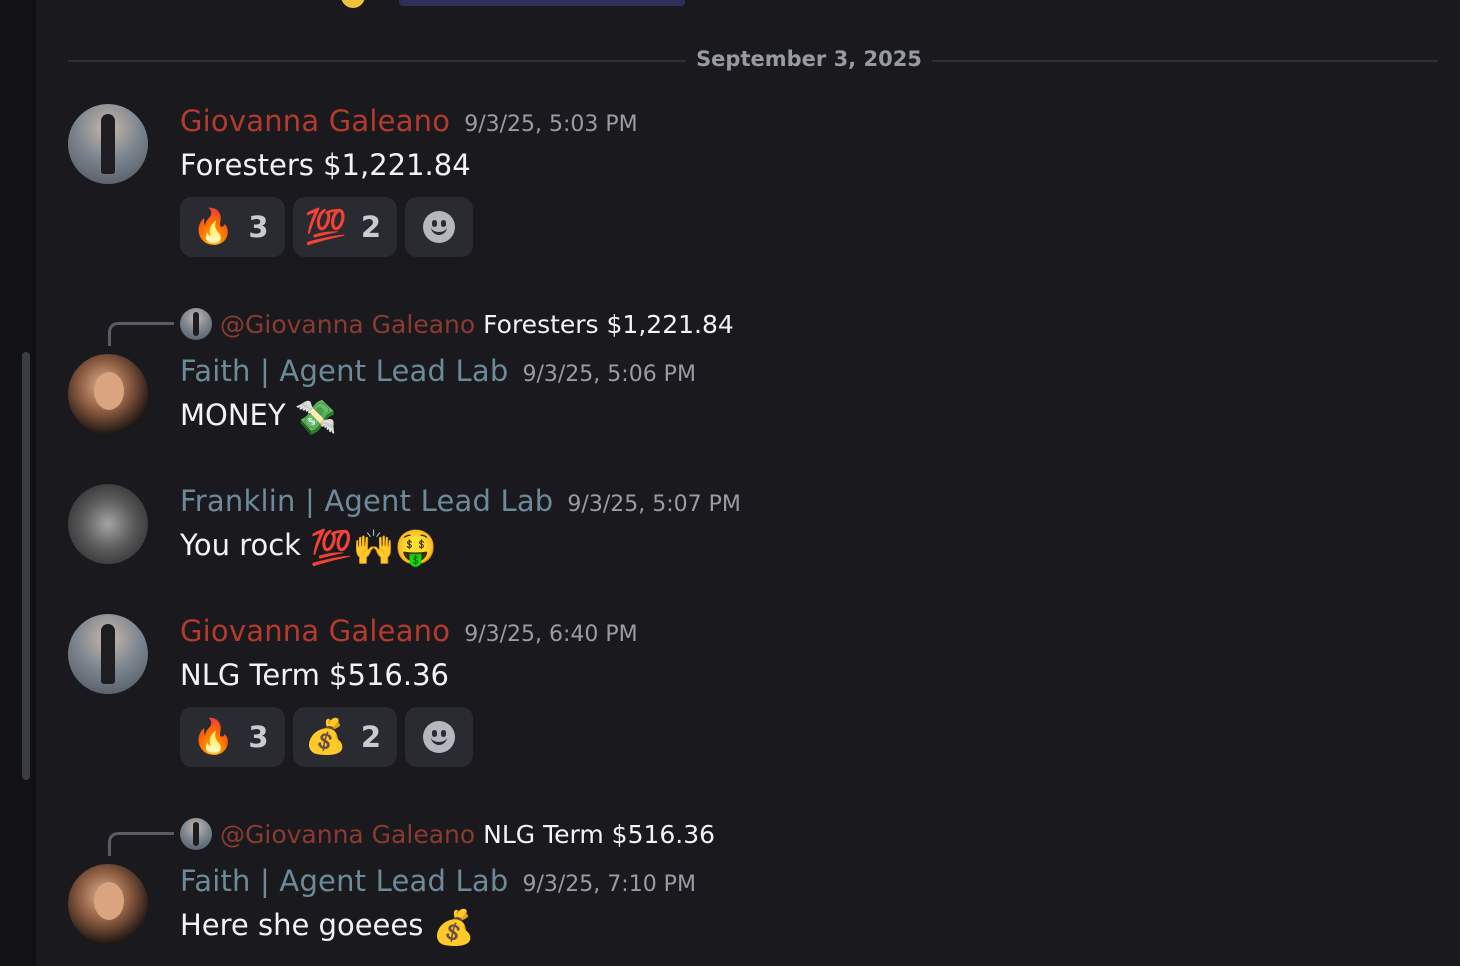 The height and width of the screenshot is (966, 1460). What do you see at coordinates (550, 124) in the screenshot?
I see `timestamp: 9/3/25, 5:03 PM` at bounding box center [550, 124].